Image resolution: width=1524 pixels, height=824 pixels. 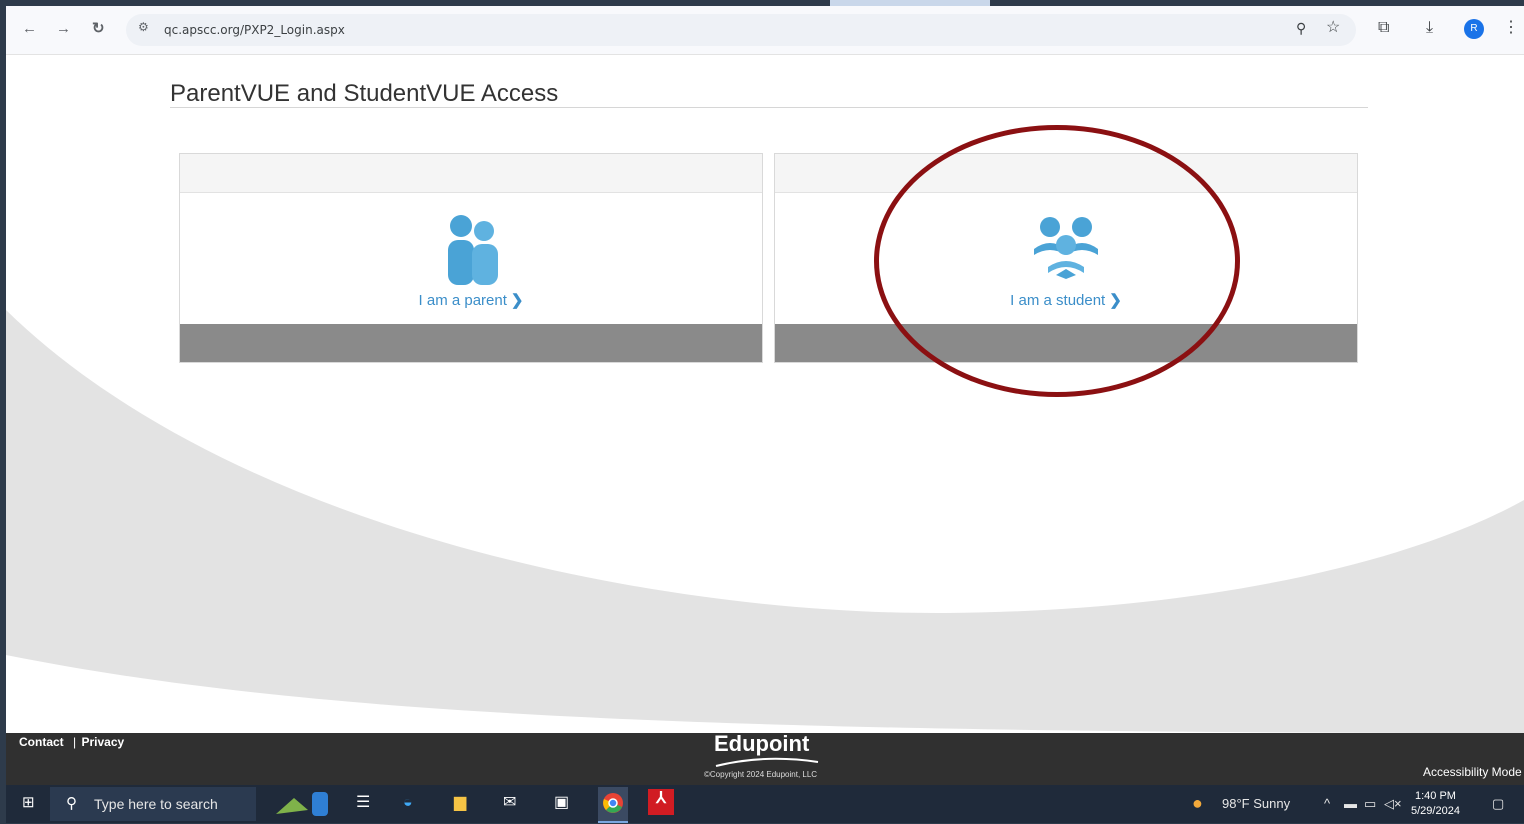 I want to click on chrome-icon, so click(x=613, y=803).